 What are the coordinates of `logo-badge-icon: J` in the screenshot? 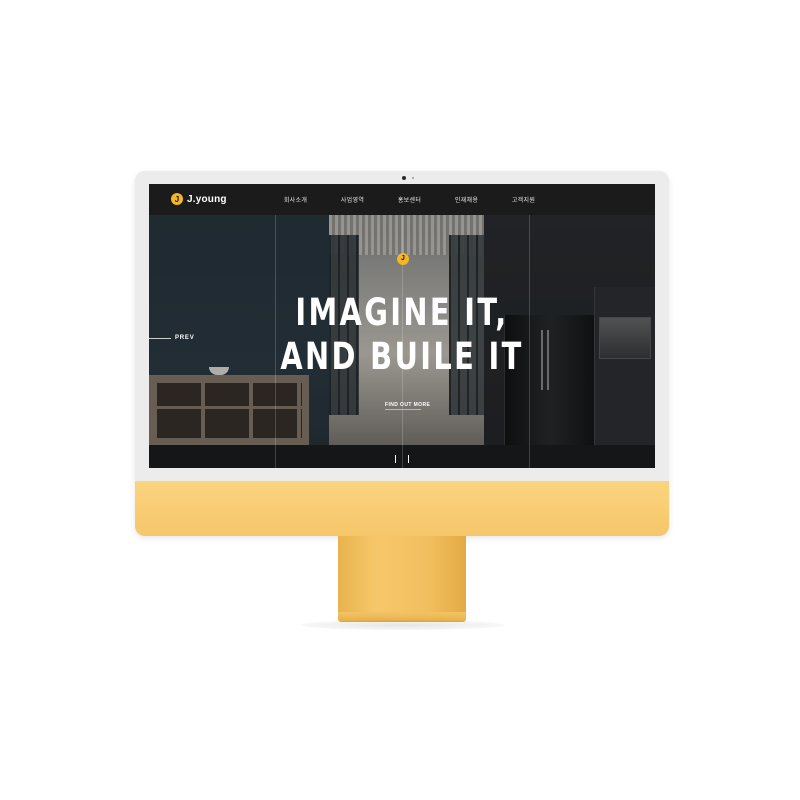 It's located at (177, 199).